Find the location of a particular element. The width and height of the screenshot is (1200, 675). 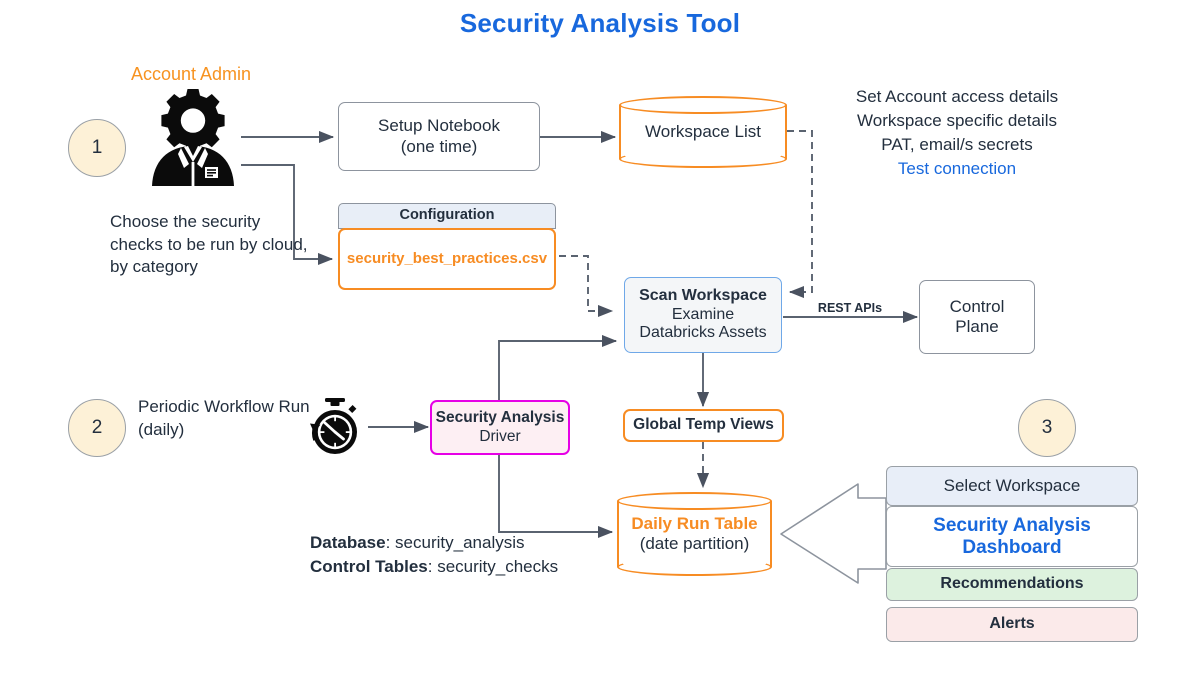

page-title: Security Analysis Tool is located at coordinates (600, 23).